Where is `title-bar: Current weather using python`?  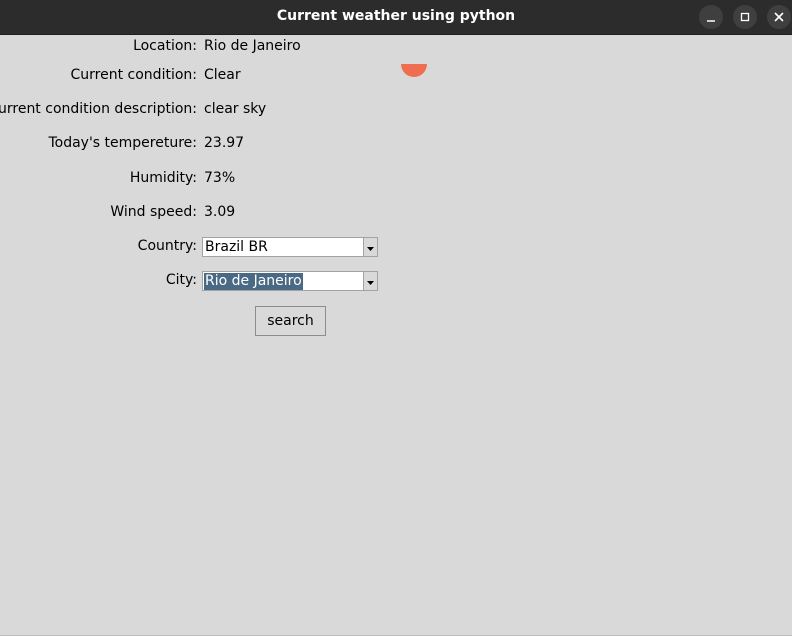
title-bar: Current weather using python is located at coordinates (396, 17).